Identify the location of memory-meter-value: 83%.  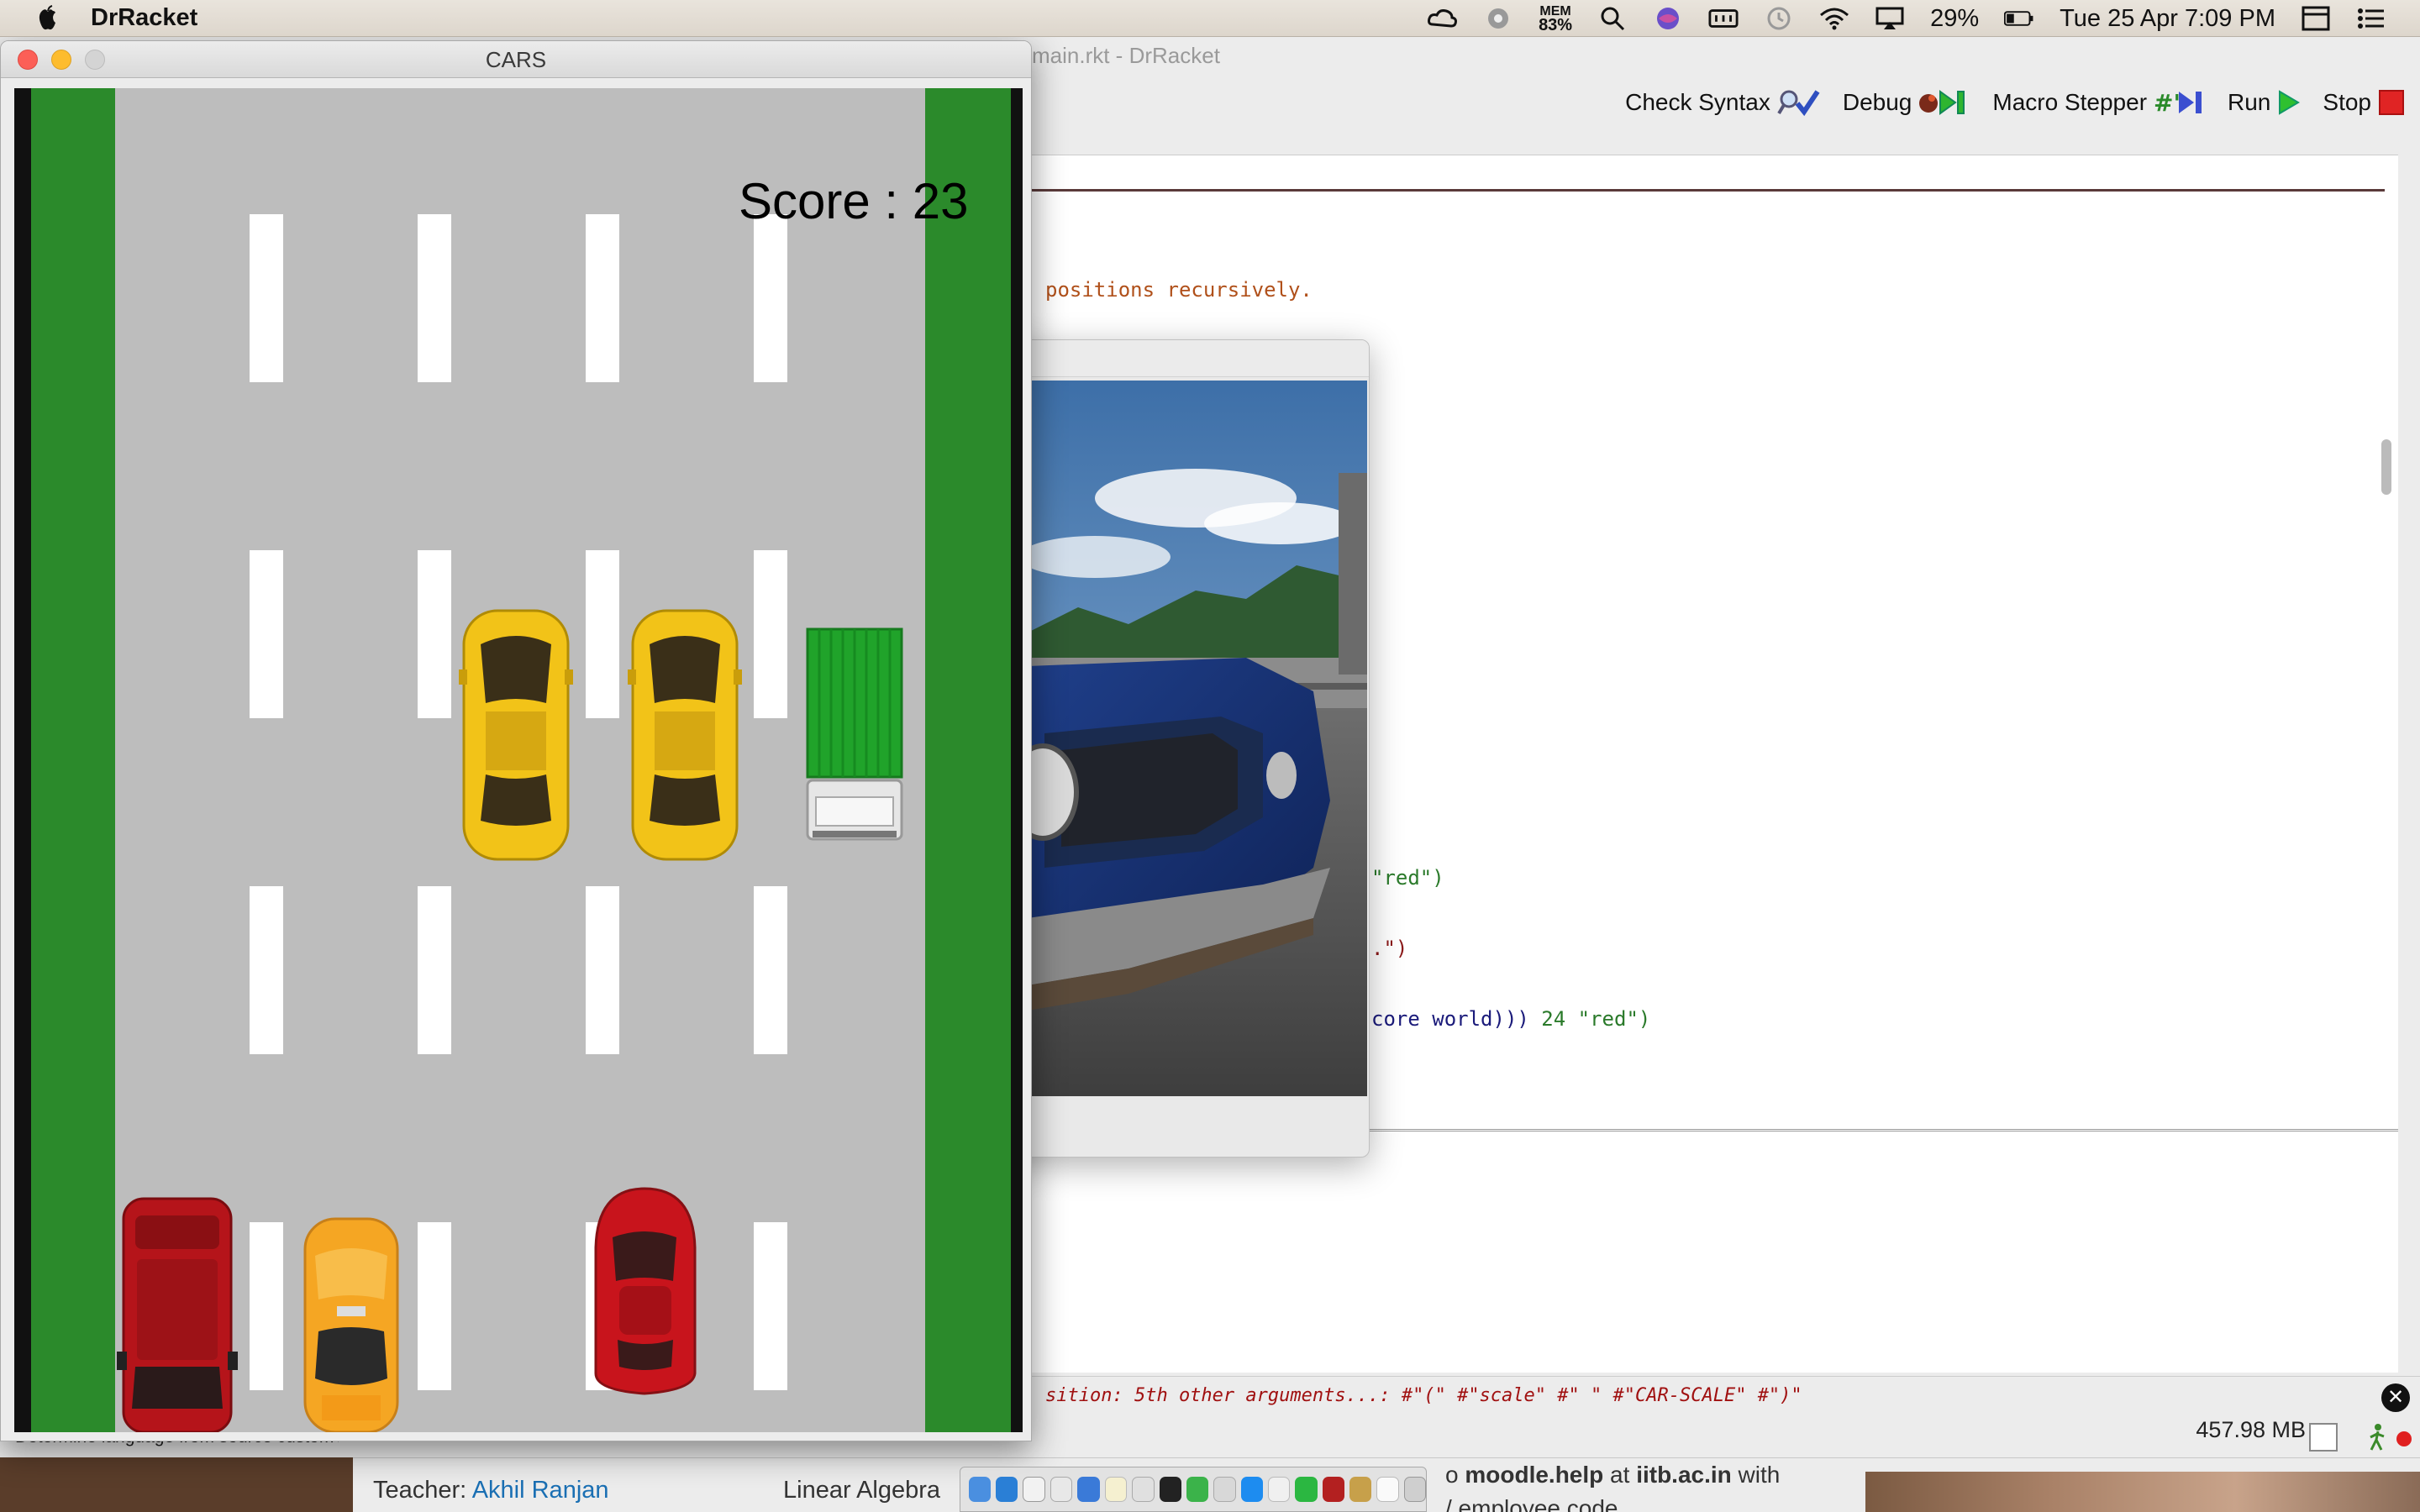
(1556, 25).